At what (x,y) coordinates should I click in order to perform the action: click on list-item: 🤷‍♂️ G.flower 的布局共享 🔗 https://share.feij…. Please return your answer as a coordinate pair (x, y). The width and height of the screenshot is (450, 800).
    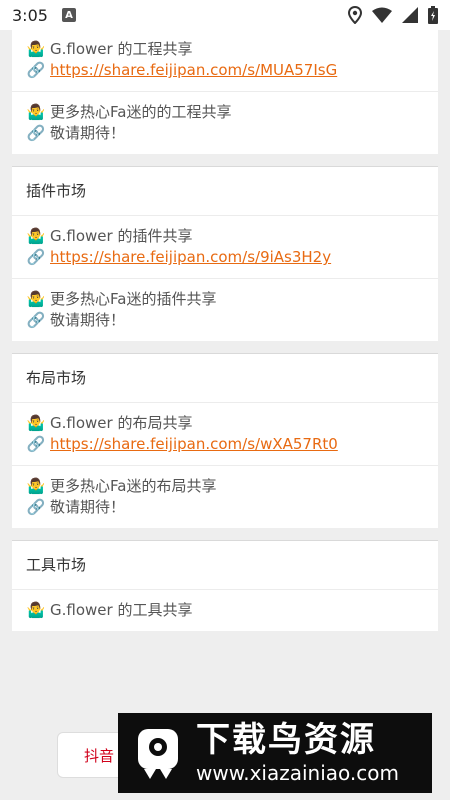
    Looking at the image, I should click on (225, 434).